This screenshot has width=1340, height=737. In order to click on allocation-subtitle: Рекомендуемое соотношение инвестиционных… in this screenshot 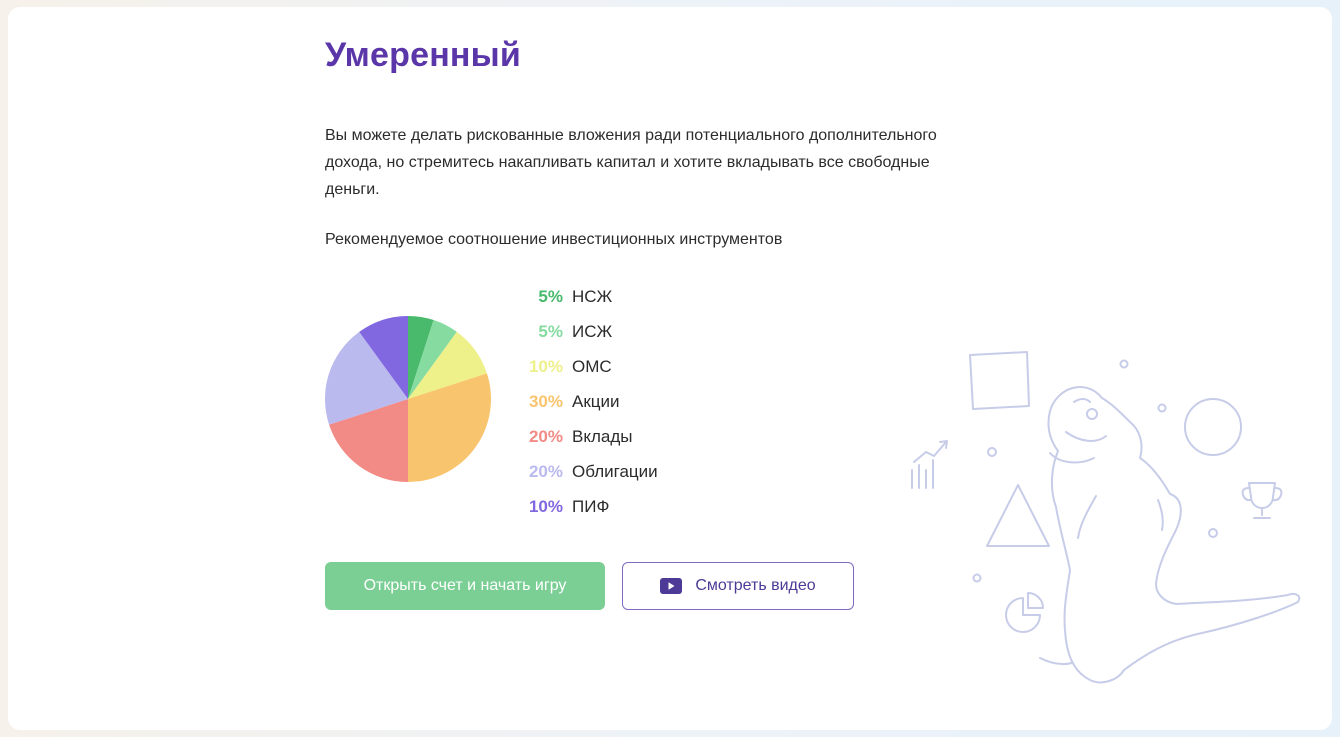, I will do `click(554, 239)`.